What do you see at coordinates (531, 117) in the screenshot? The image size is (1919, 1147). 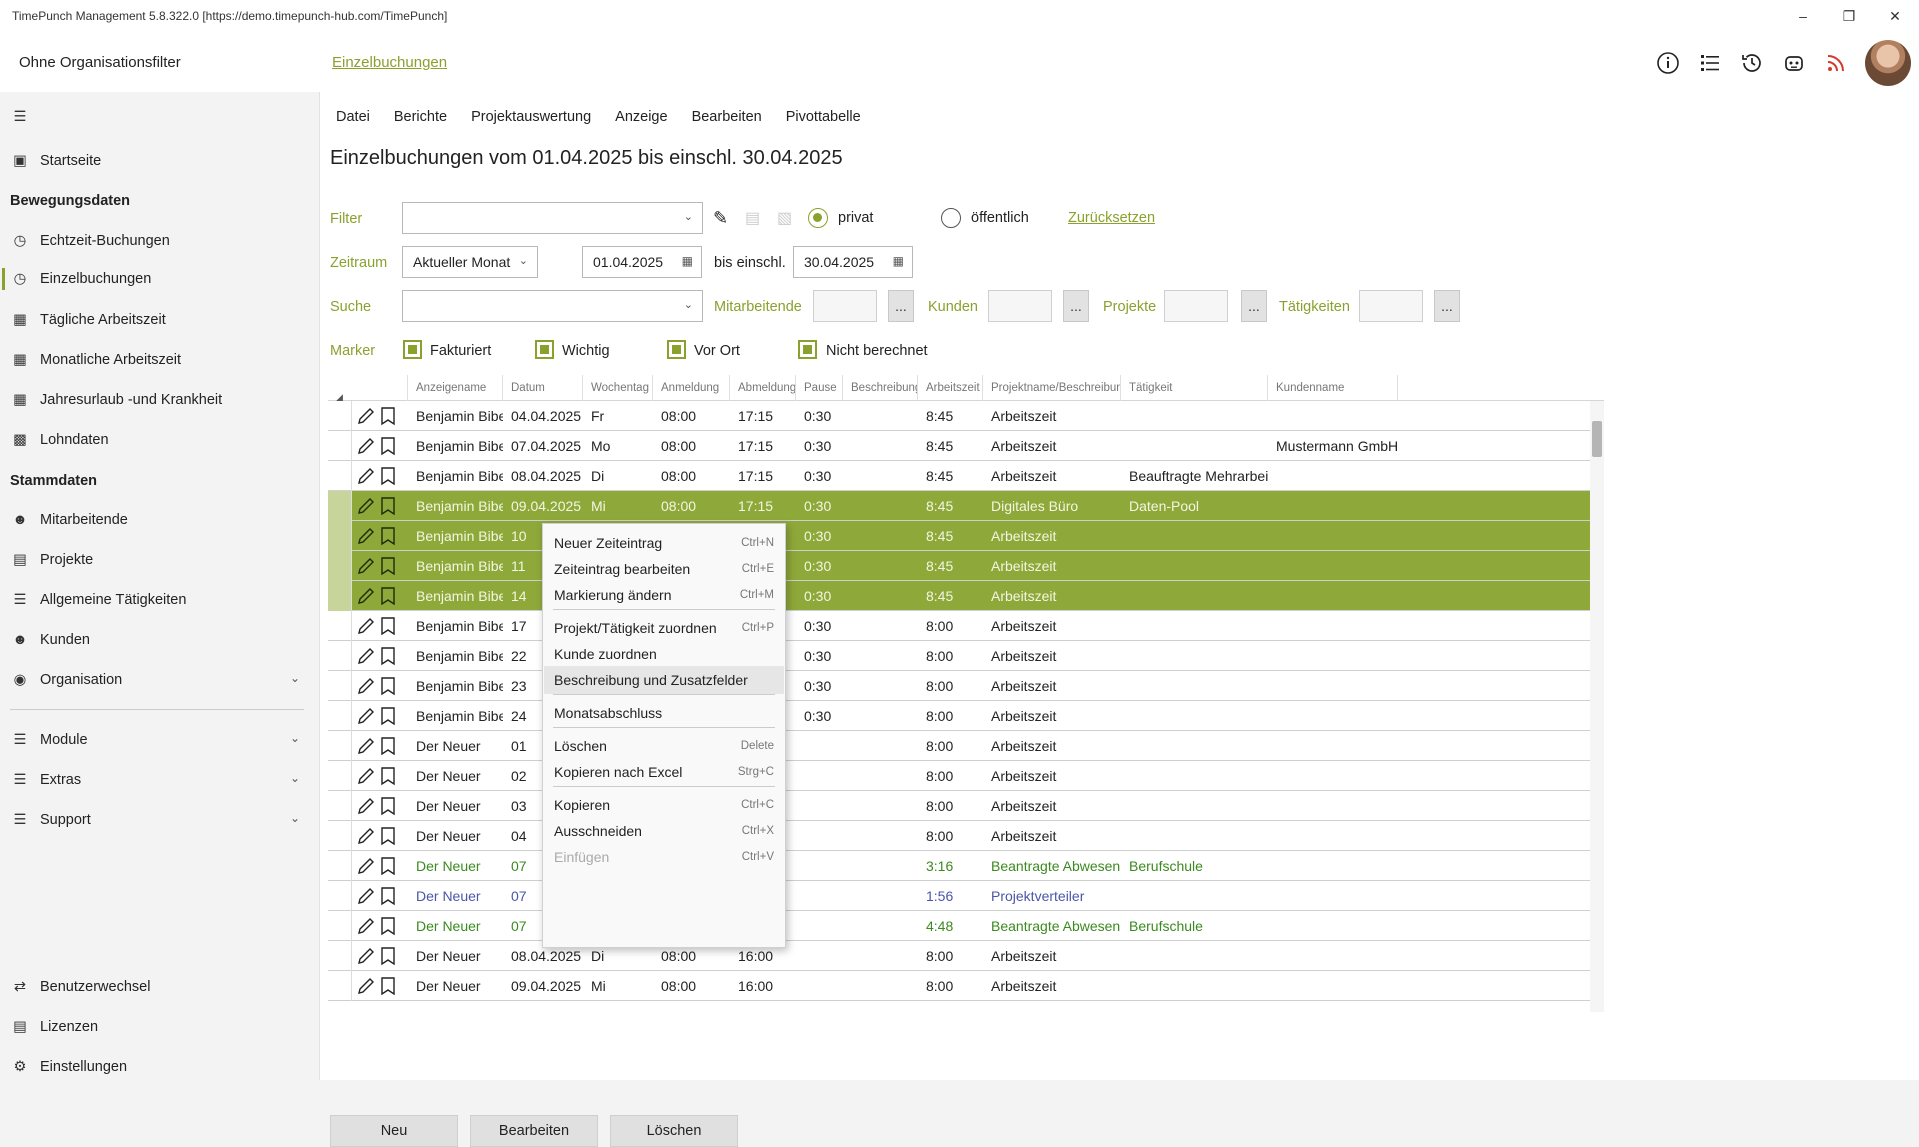 I see `menu-projektauswertung: Projektauswertung` at bounding box center [531, 117].